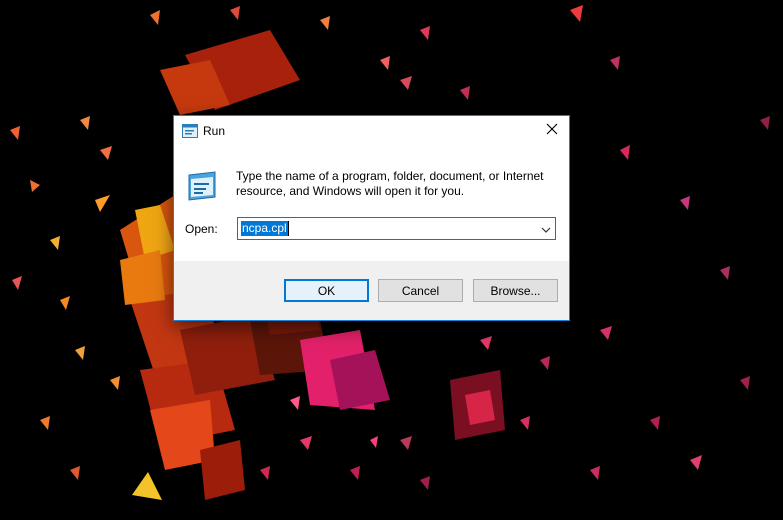 The height and width of the screenshot is (520, 783). What do you see at coordinates (202, 186) in the screenshot?
I see `run-icon` at bounding box center [202, 186].